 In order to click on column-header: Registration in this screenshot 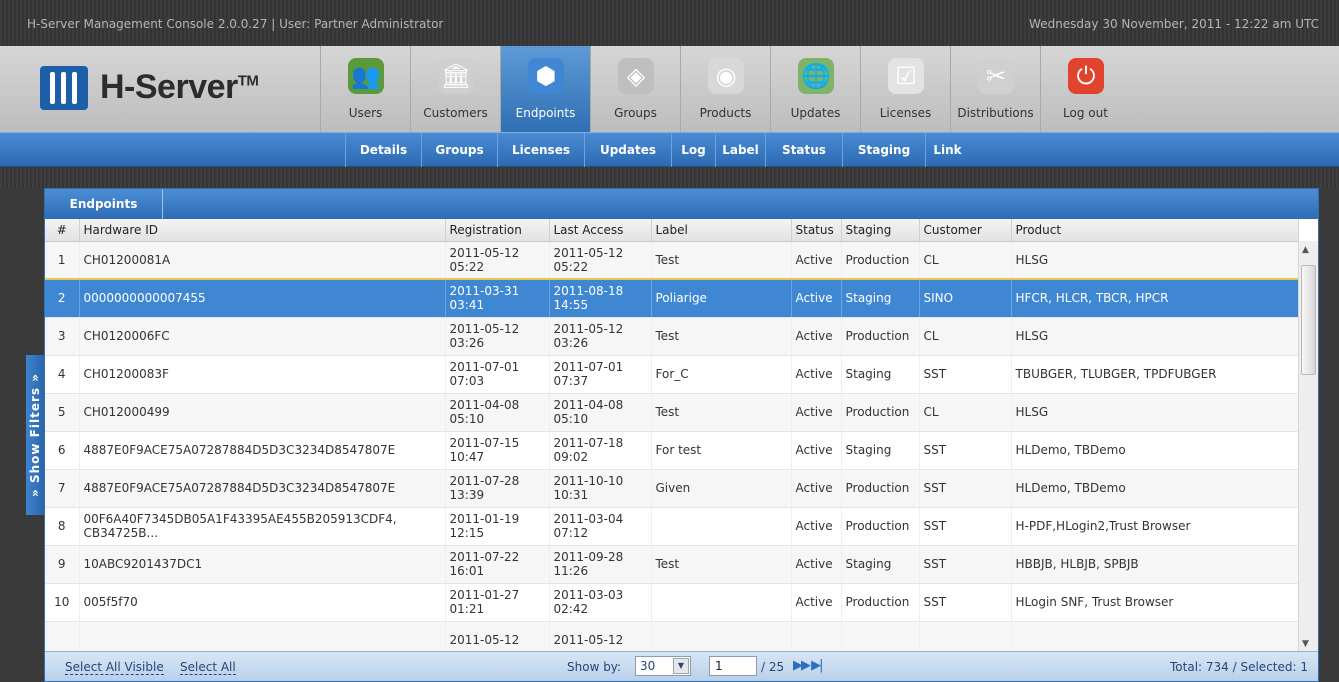, I will do `click(497, 230)`.